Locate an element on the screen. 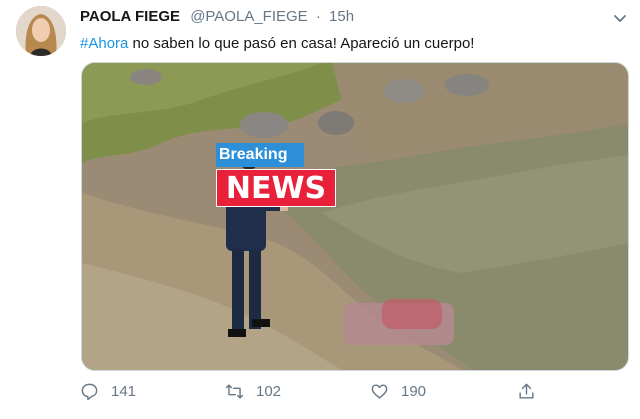  author-handle: @PAOLA_FIEGE is located at coordinates (249, 16).